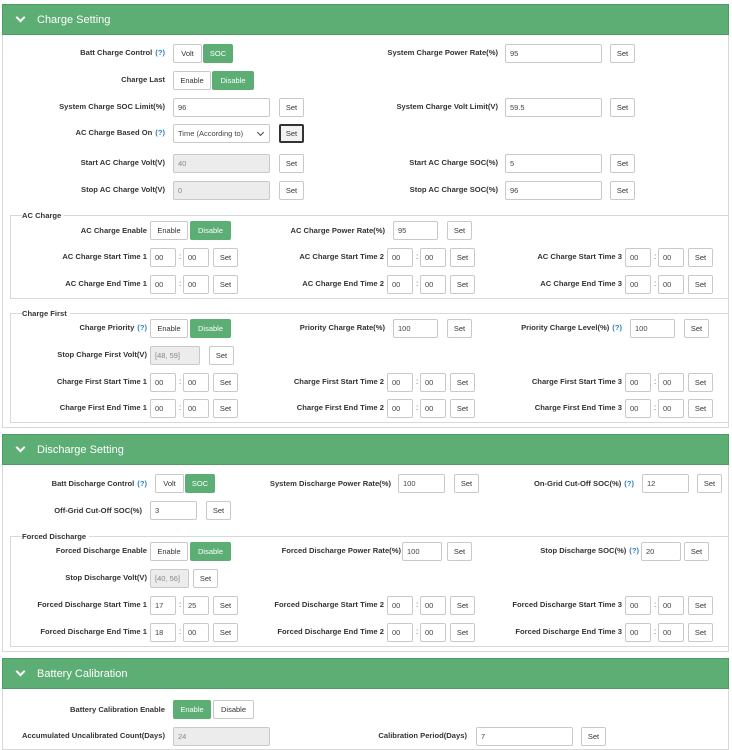 This screenshot has height=750, width=732. Describe the element at coordinates (365, 673) in the screenshot. I see `battery-calibration-header: Battery Calibration` at that location.